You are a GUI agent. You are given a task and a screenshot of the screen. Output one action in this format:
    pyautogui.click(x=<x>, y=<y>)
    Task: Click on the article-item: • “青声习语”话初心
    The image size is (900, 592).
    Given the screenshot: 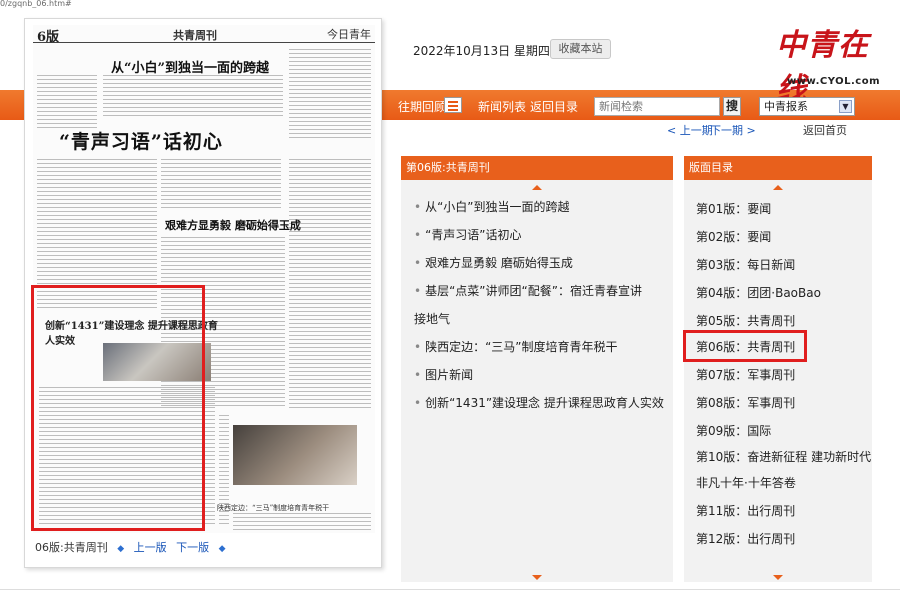 What is the action you would take?
    pyautogui.click(x=547, y=235)
    